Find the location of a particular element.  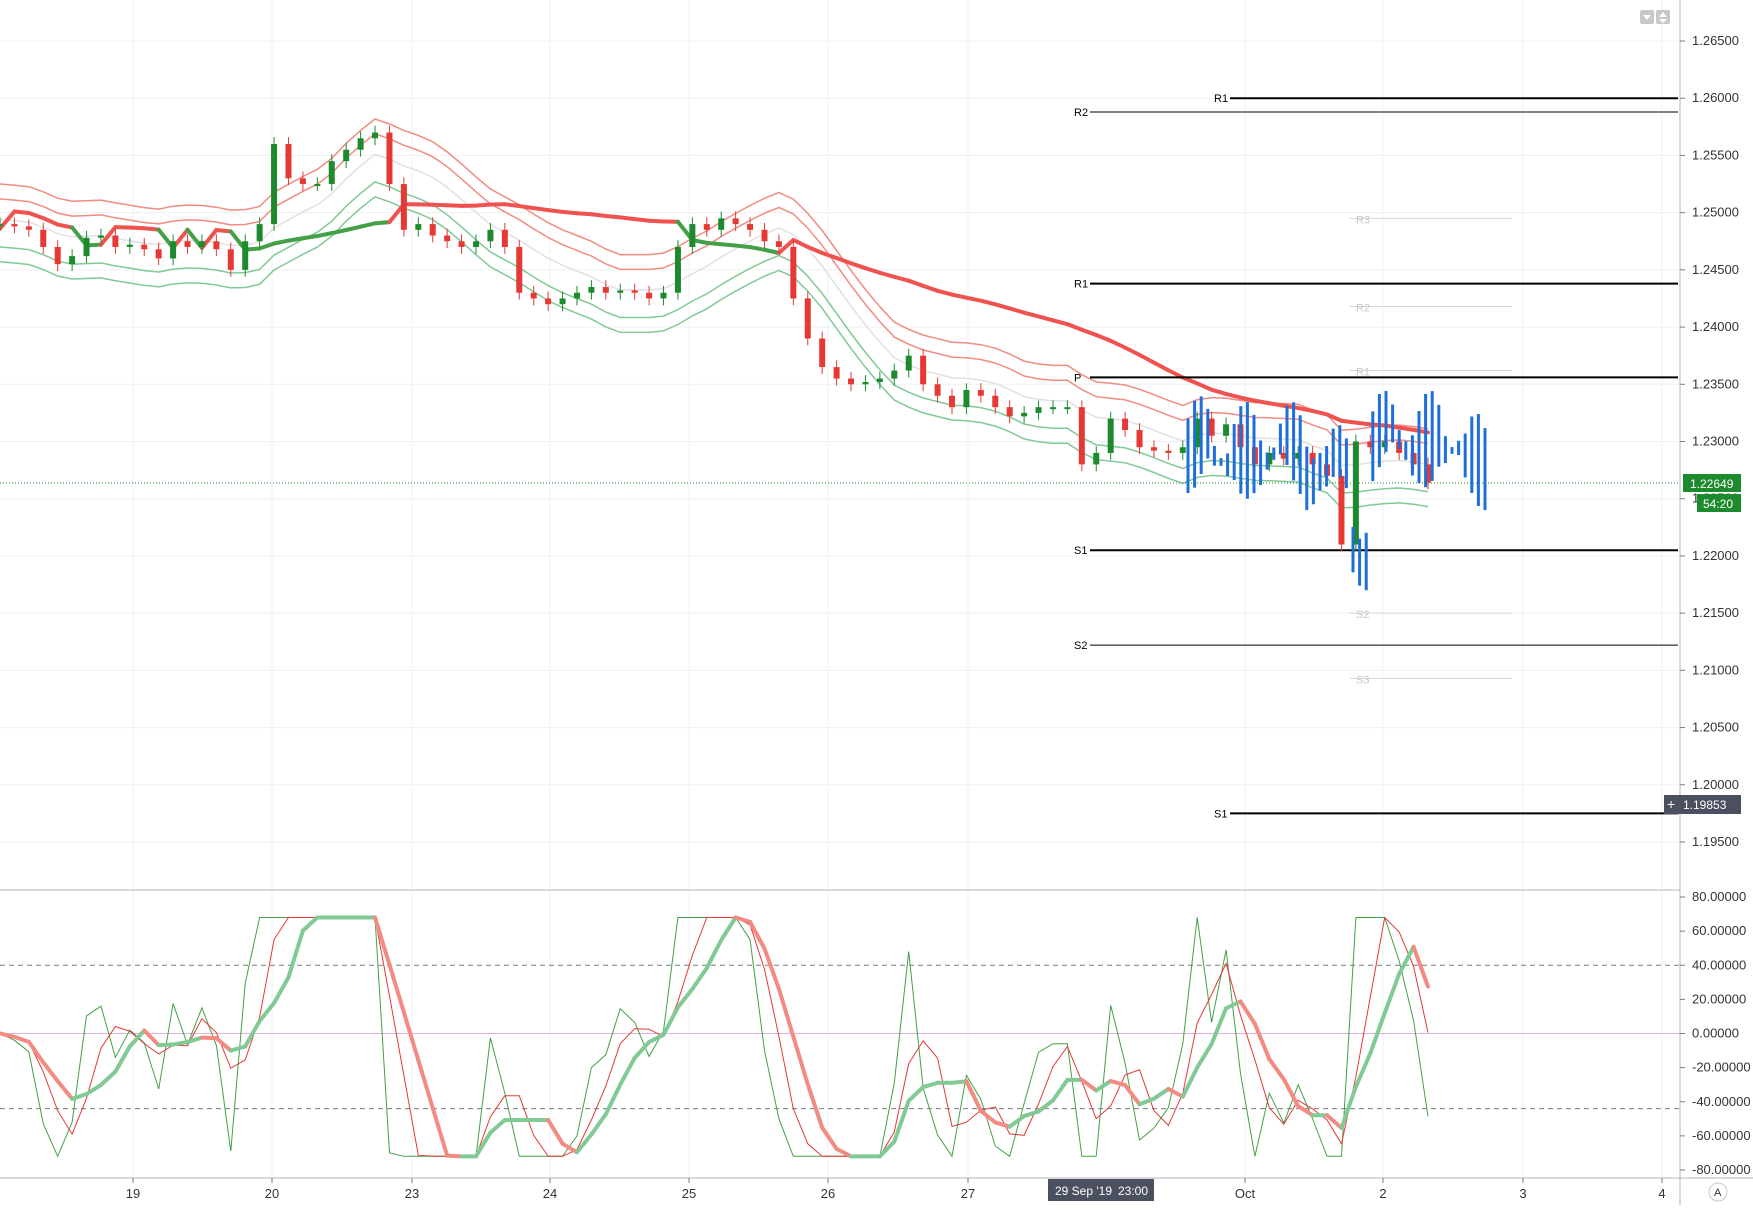

osc-tick-label: 20.00000 is located at coordinates (1719, 998).